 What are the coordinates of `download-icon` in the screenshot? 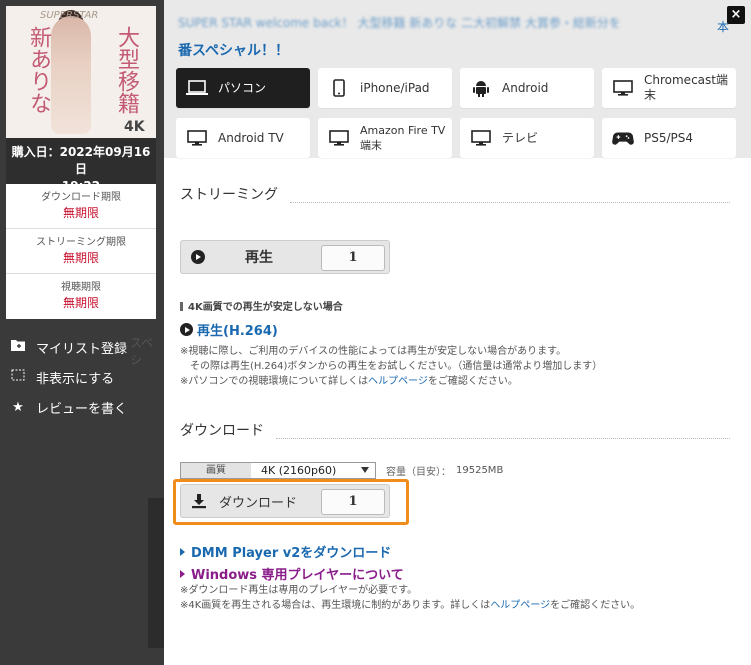 It's located at (199, 501).